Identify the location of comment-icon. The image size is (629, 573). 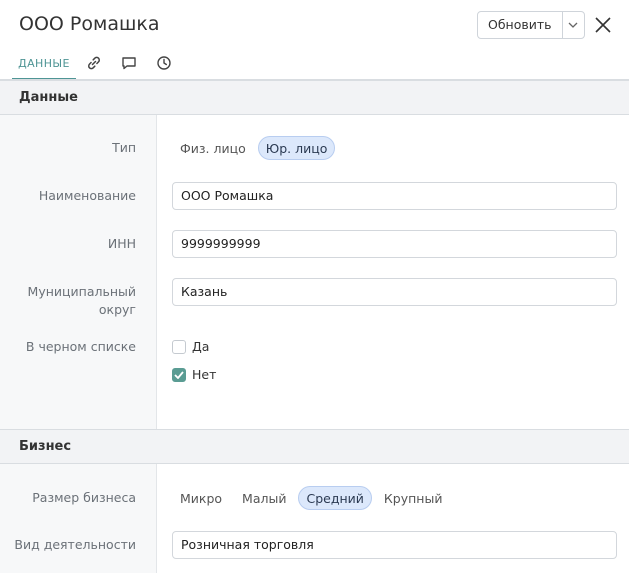
(128, 63).